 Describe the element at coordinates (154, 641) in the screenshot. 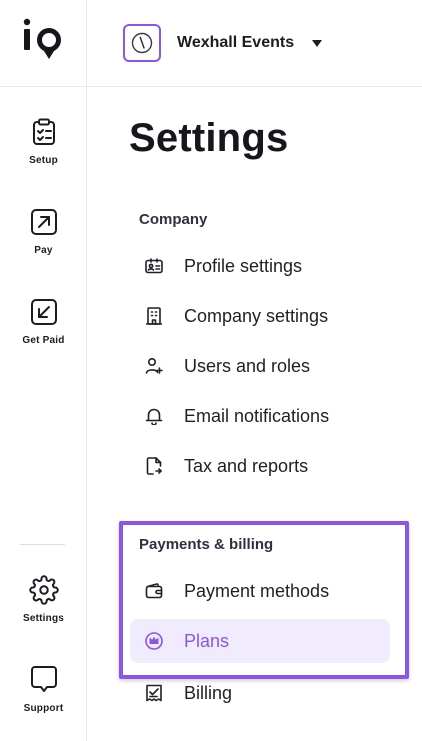

I see `crown-icon` at that location.